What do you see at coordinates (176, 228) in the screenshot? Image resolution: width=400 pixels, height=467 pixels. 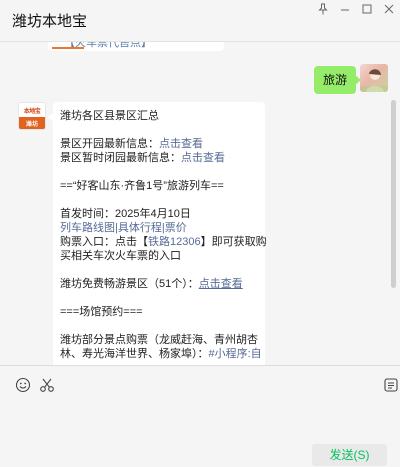 I see `price-link: 票价` at bounding box center [176, 228].